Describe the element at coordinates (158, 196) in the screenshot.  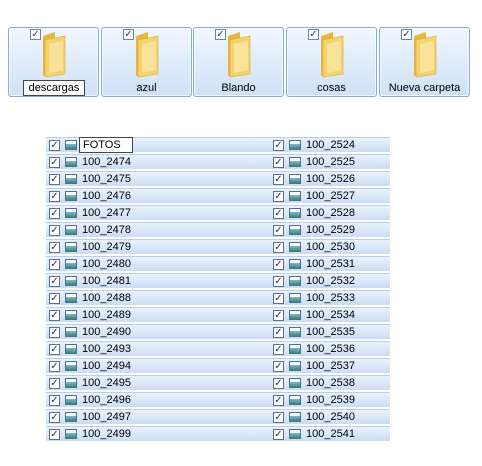
I see `list-item: ✓ 100_2476` at that location.